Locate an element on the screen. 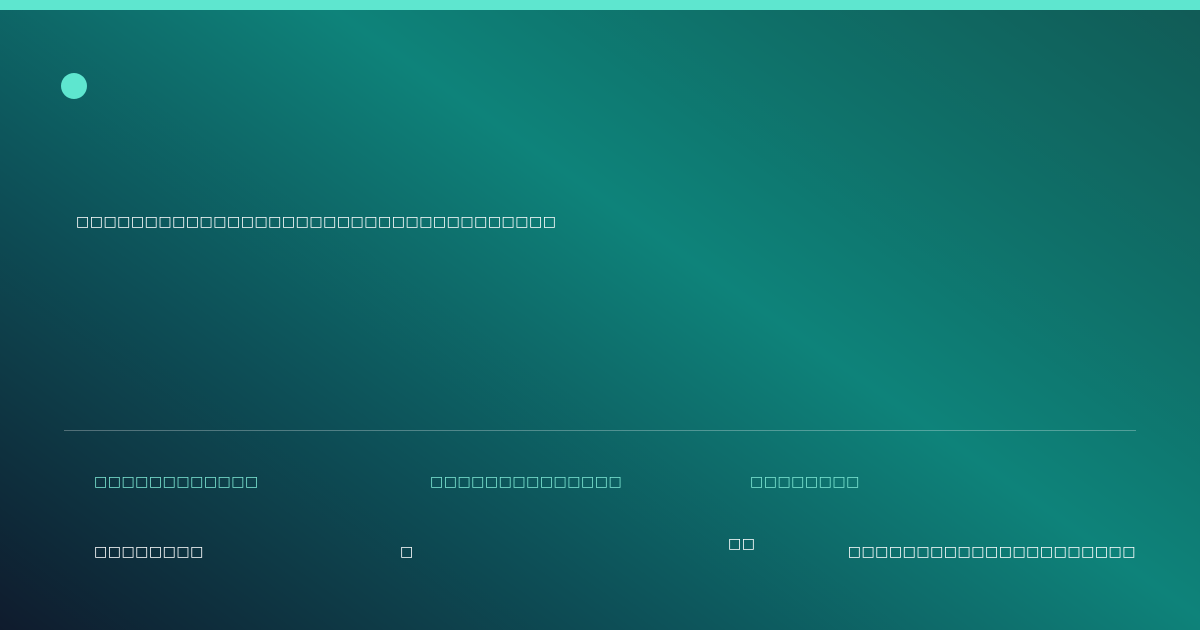 The height and width of the screenshot is (630, 1200). stat-value-3: □□ is located at coordinates (742, 544).